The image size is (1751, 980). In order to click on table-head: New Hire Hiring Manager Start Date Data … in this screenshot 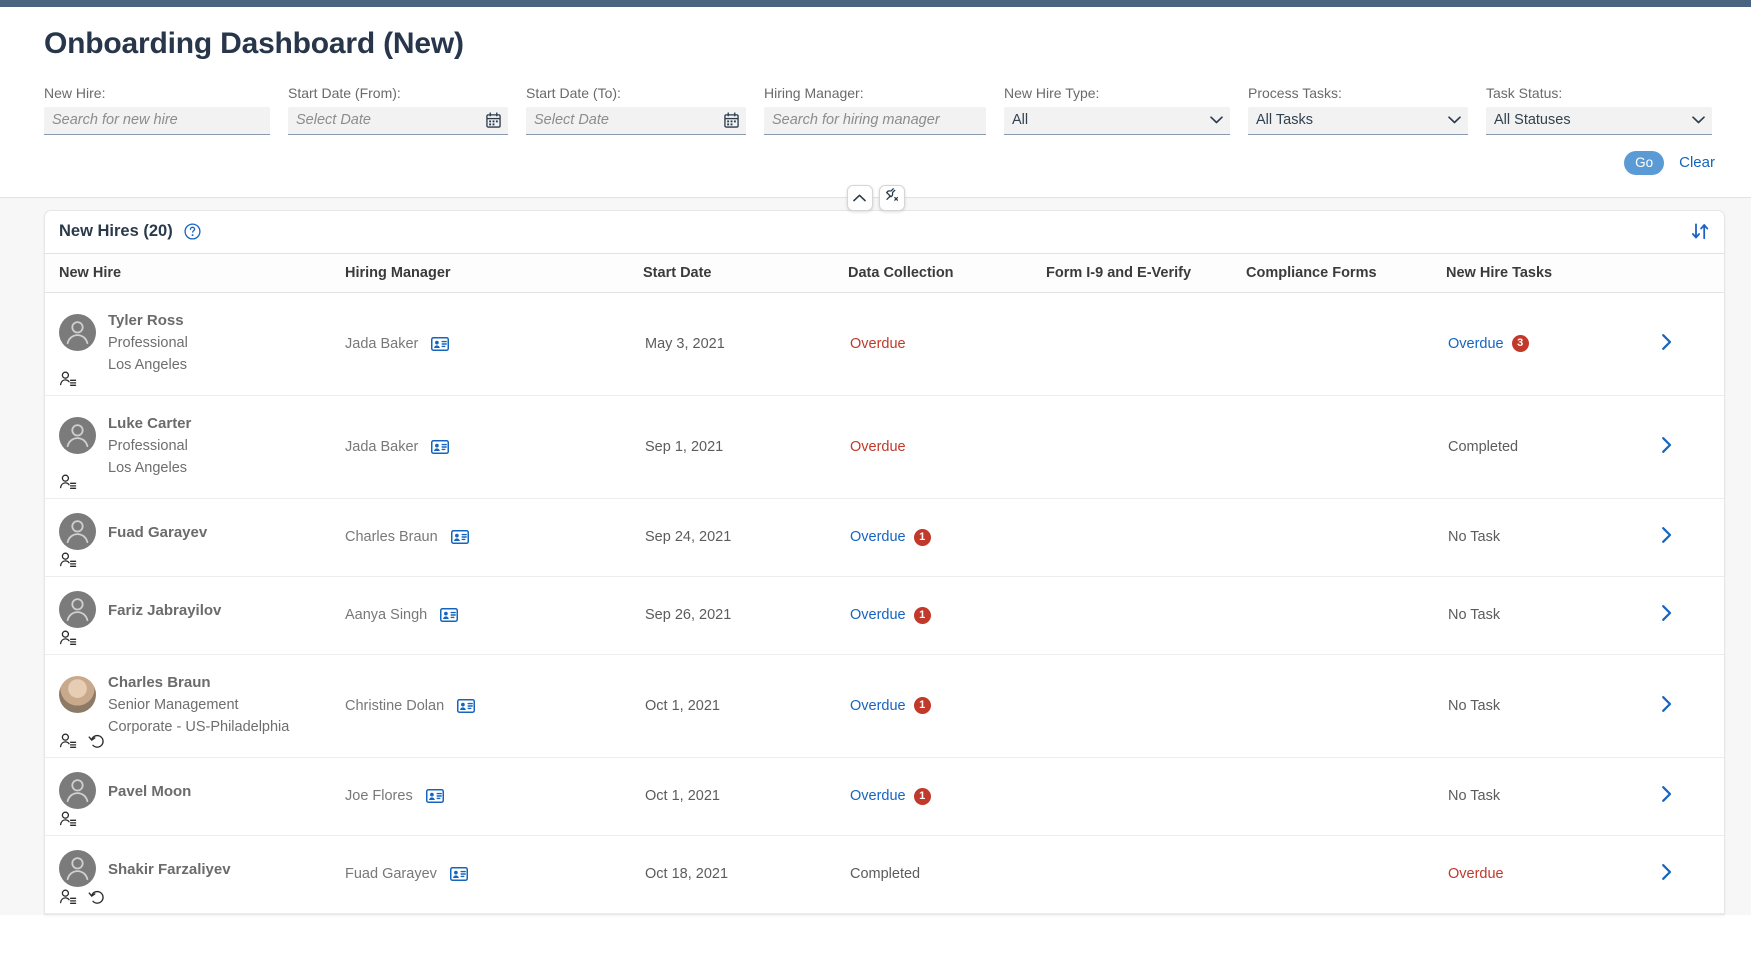, I will do `click(884, 273)`.